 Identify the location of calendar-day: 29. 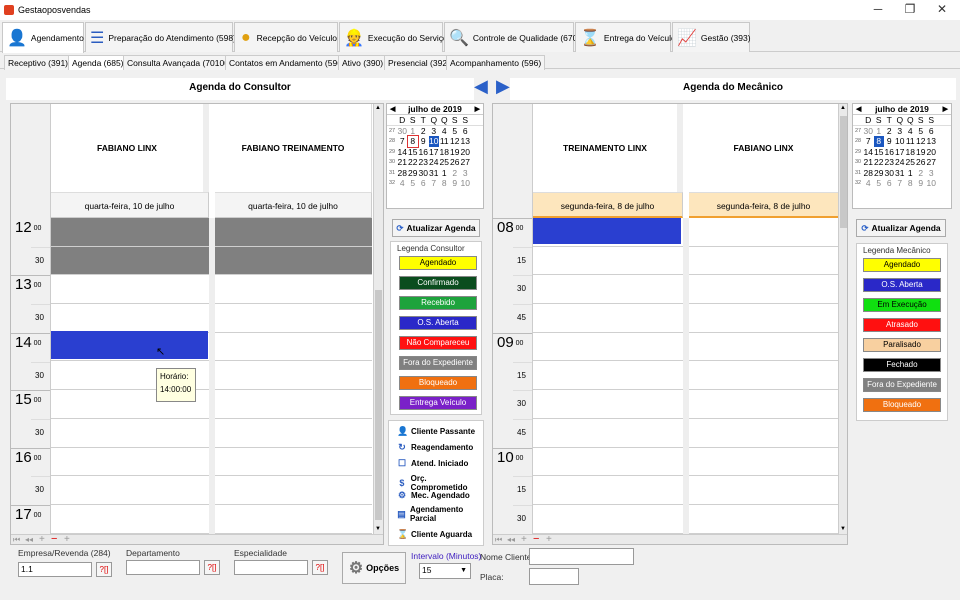
(879, 173).